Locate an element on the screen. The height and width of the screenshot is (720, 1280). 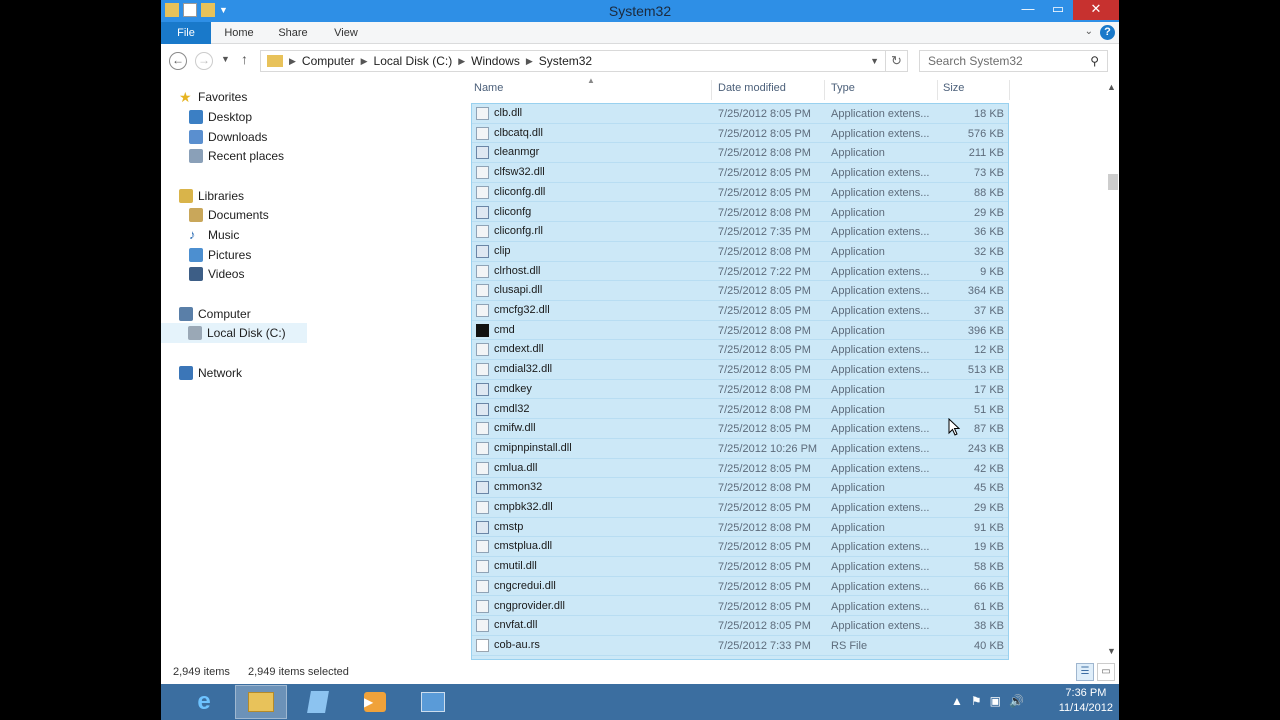
network-icon: ▣ is located at coordinates (995, 701).